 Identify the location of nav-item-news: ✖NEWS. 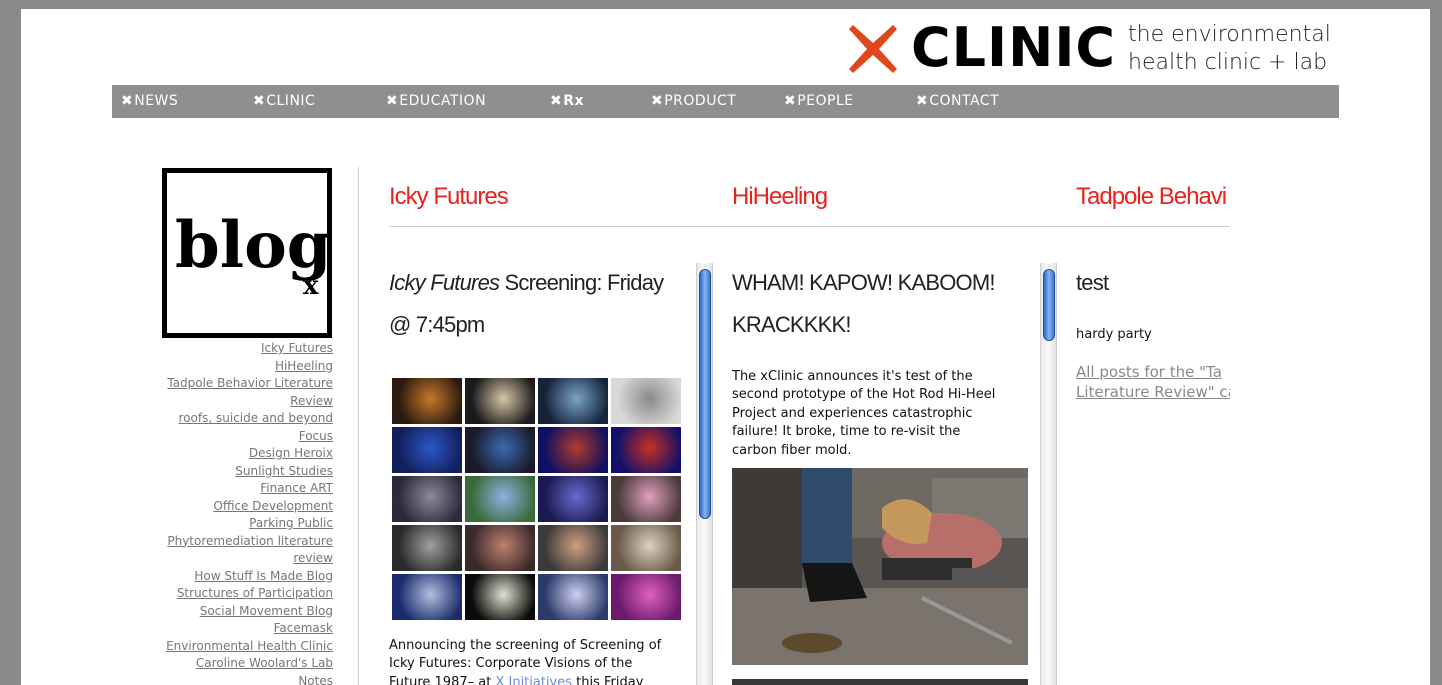
(149, 101).